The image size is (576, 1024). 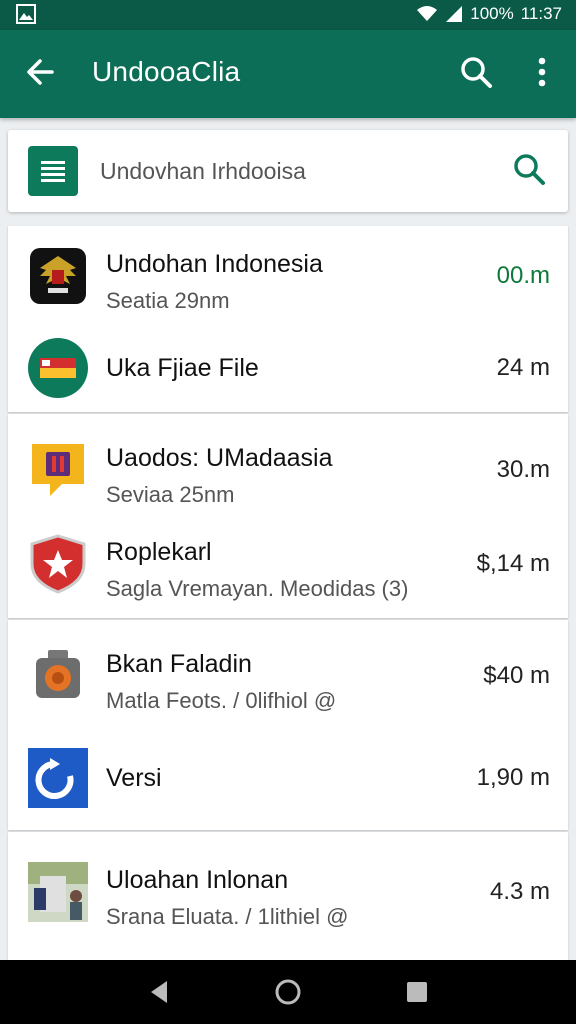 What do you see at coordinates (159, 992) in the screenshot?
I see `nav-back-icon` at bounding box center [159, 992].